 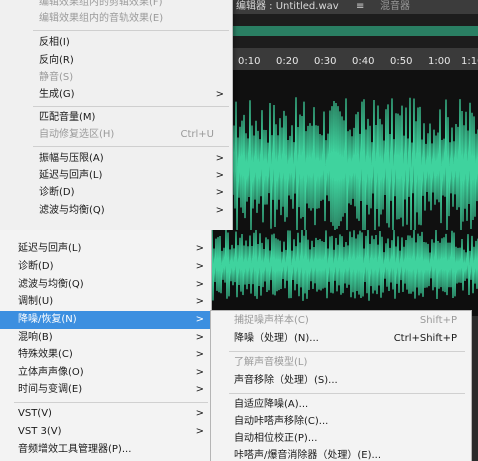 I want to click on menu-item-amplitude-compression: 振幅与压限(A) >, so click(x=116, y=159).